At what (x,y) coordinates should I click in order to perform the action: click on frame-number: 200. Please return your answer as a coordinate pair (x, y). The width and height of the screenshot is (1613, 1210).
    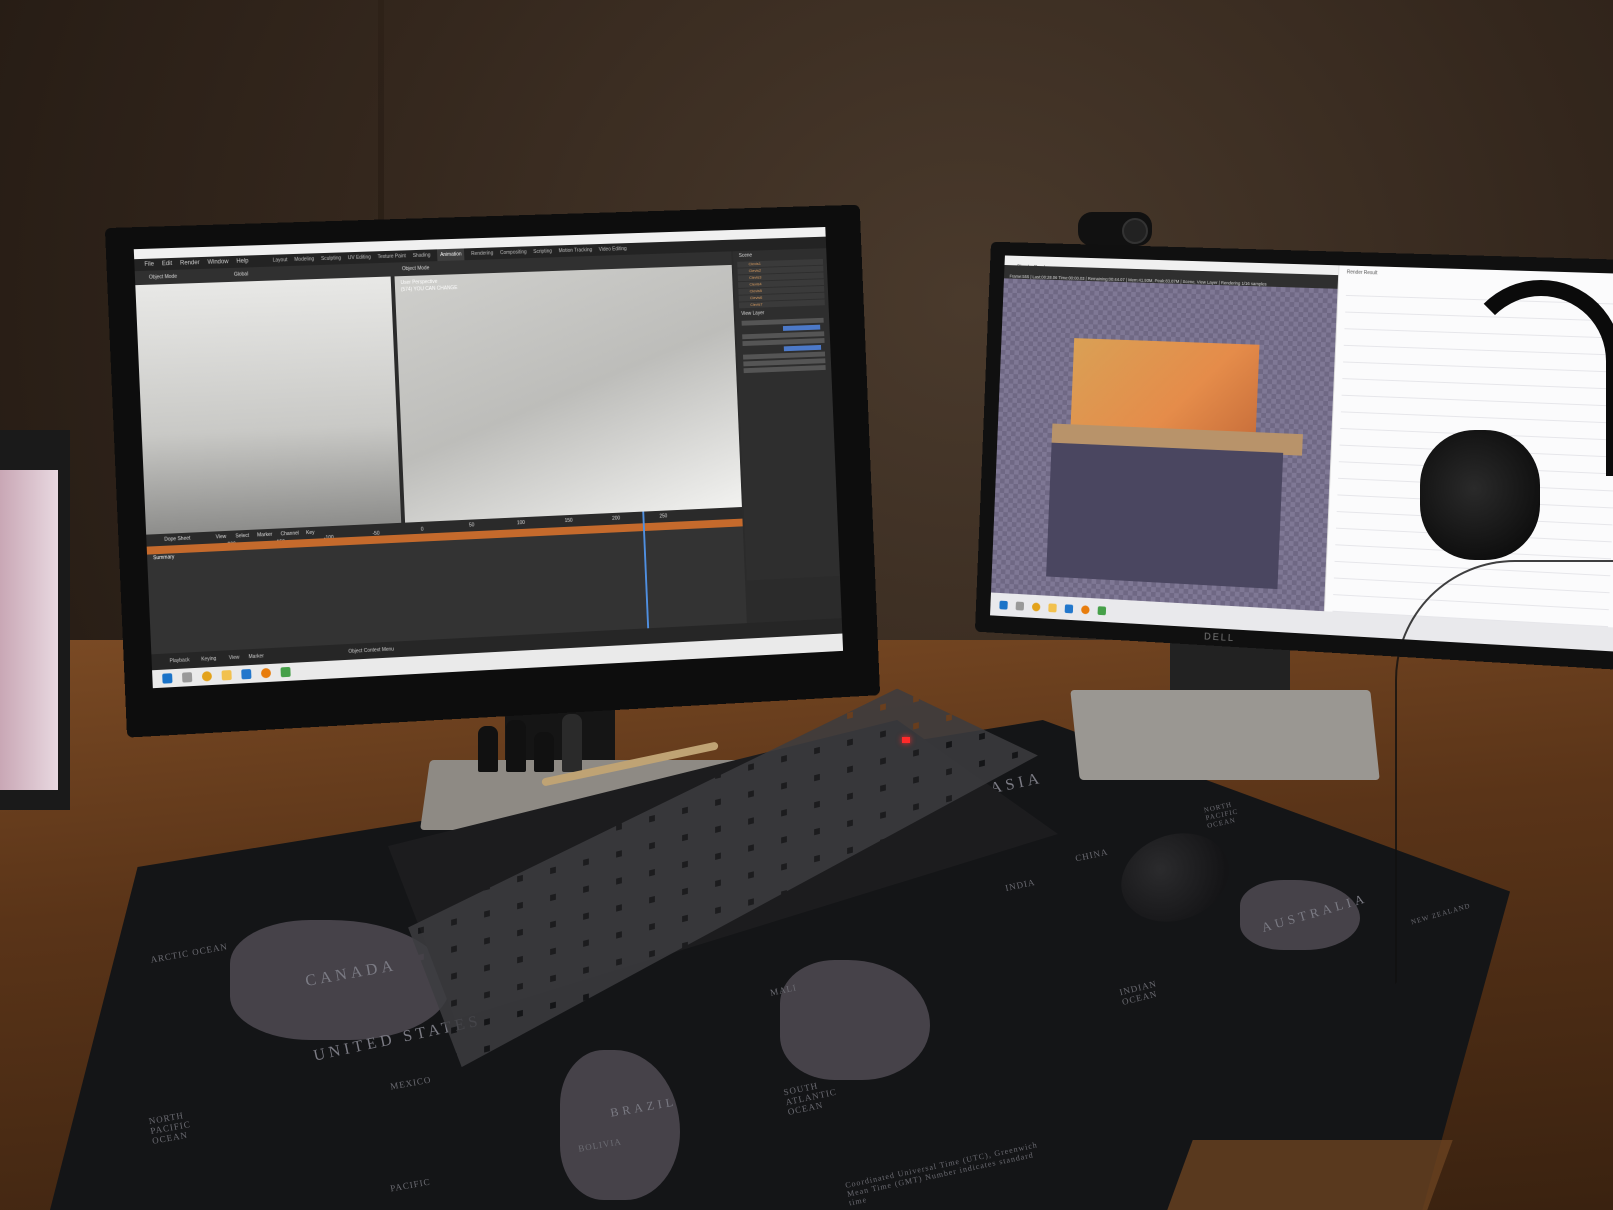
    Looking at the image, I should click on (616, 519).